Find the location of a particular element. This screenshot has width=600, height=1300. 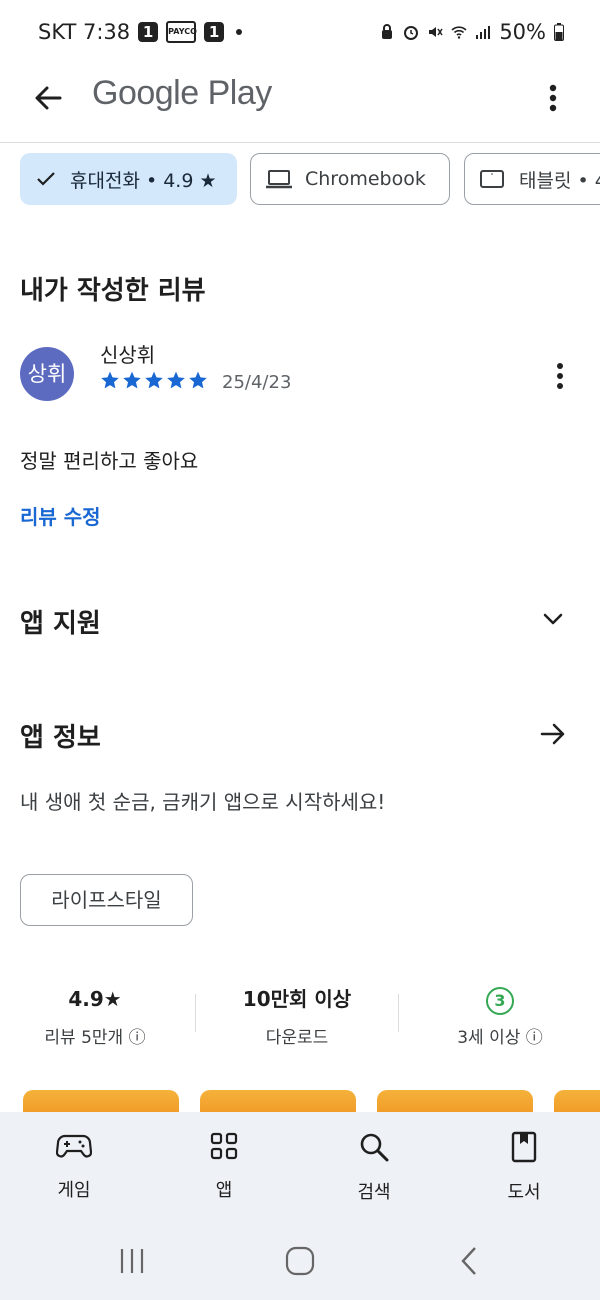

bottom-navigation: 게임 앱 검색 도서 is located at coordinates (300, 1172).